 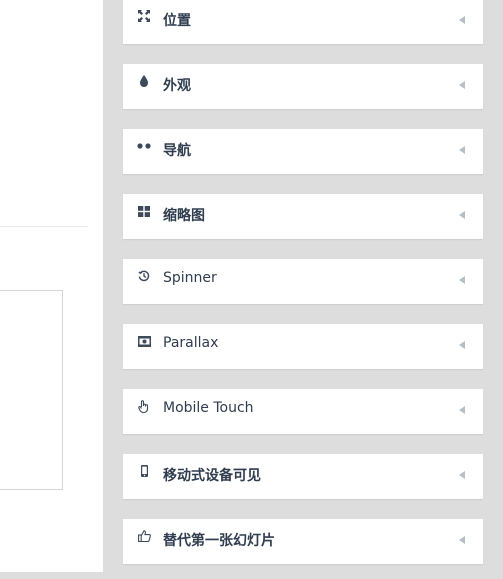 What do you see at coordinates (190, 278) in the screenshot?
I see `section-label: Spinner` at bounding box center [190, 278].